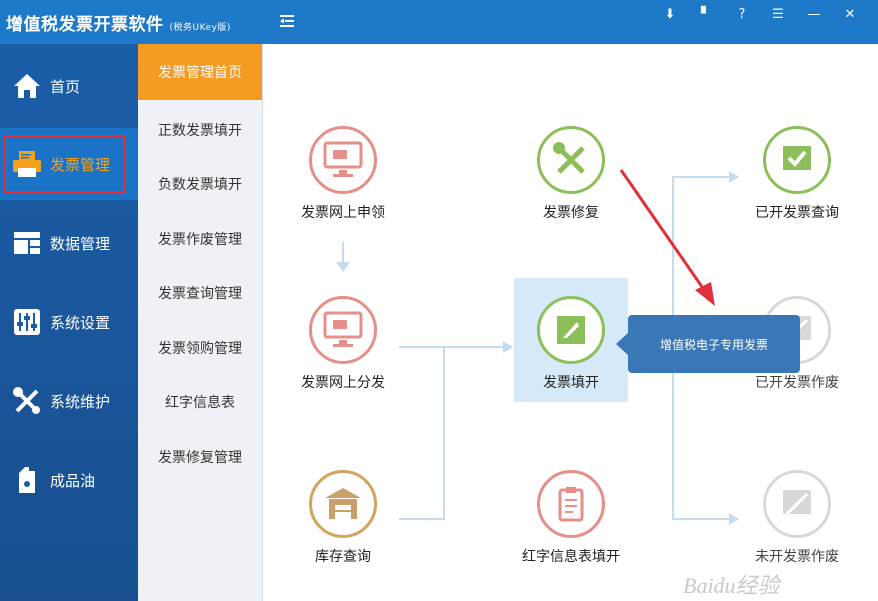 The height and width of the screenshot is (601, 878). I want to click on node-label: 发票修复, so click(571, 213).